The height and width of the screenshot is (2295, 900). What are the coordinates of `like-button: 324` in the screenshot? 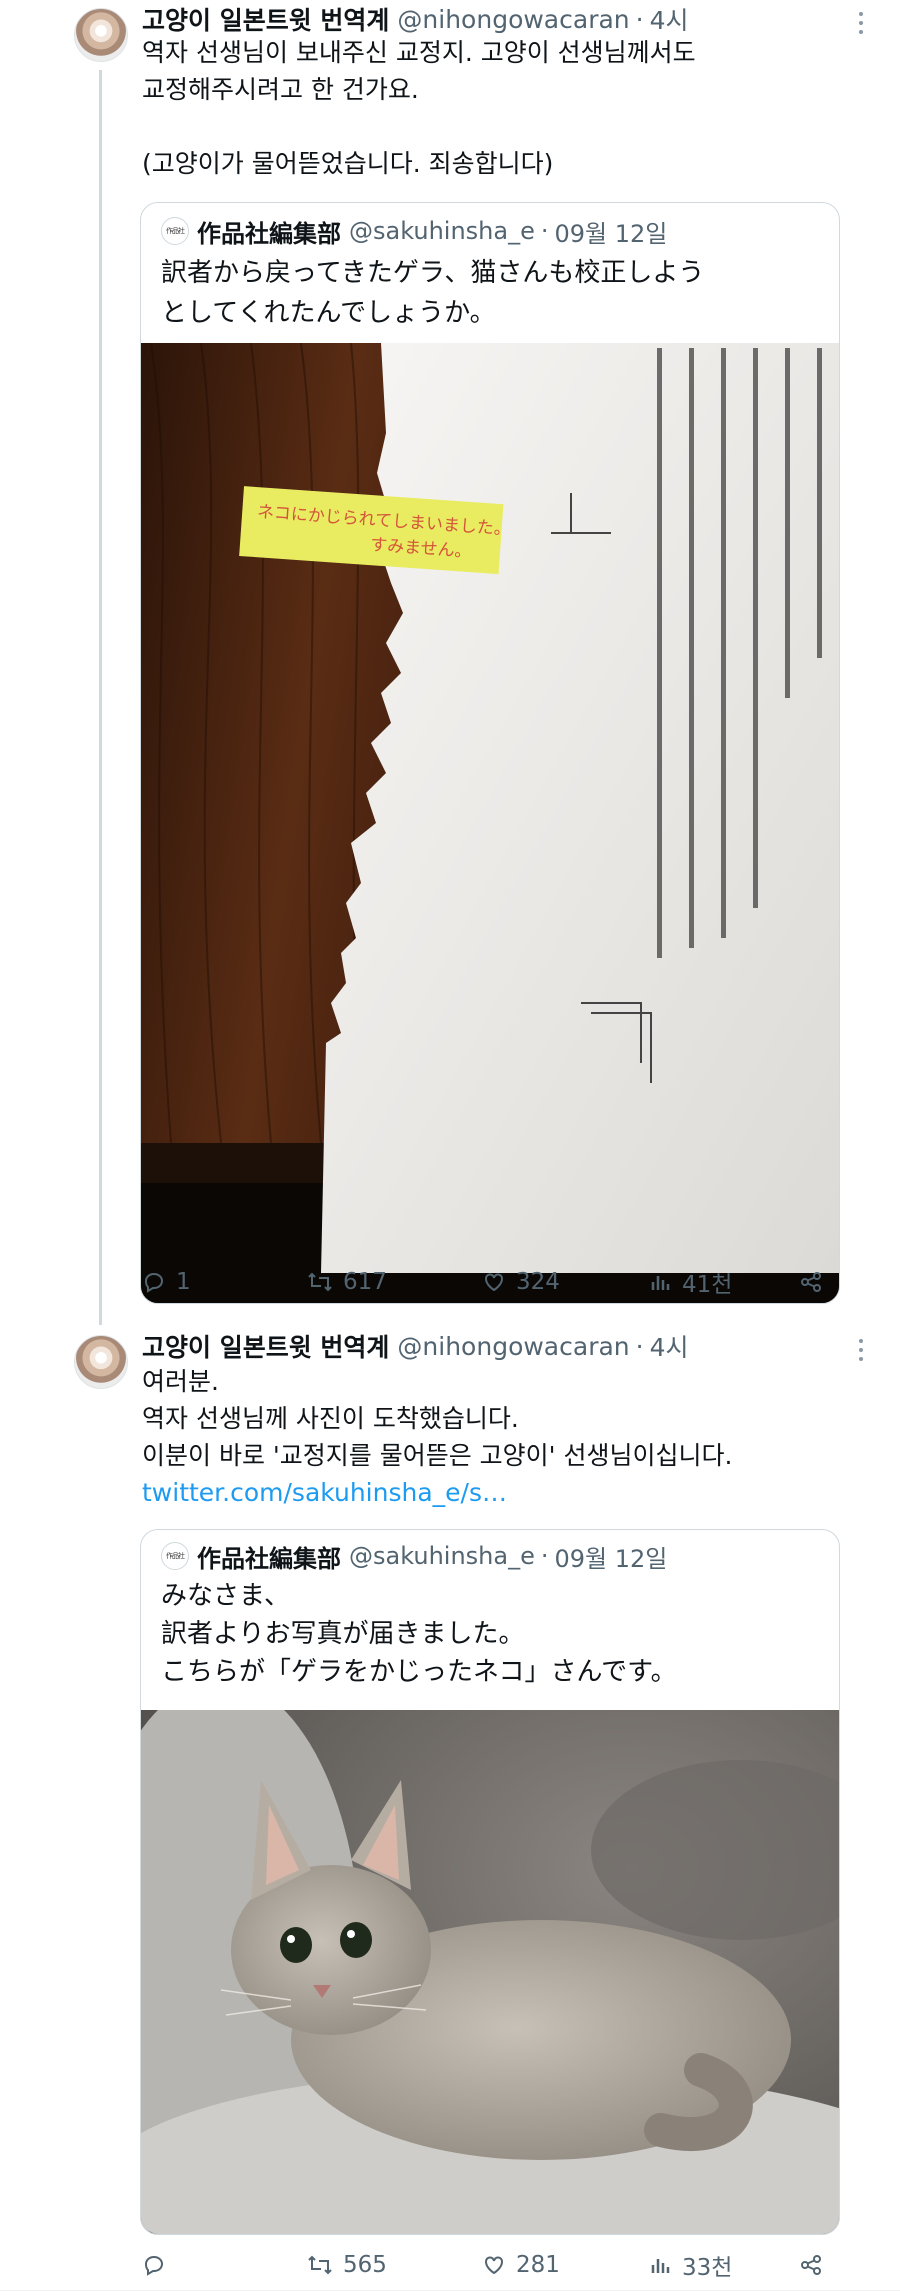 It's located at (521, 1282).